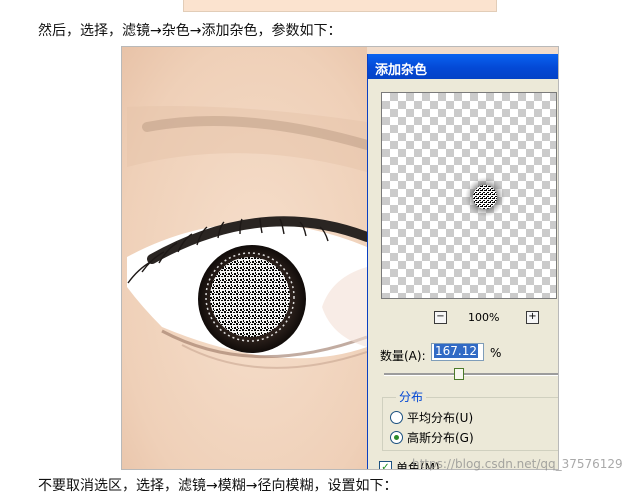  Describe the element at coordinates (403, 356) in the screenshot. I see `amount-label: 数量(A):` at that location.